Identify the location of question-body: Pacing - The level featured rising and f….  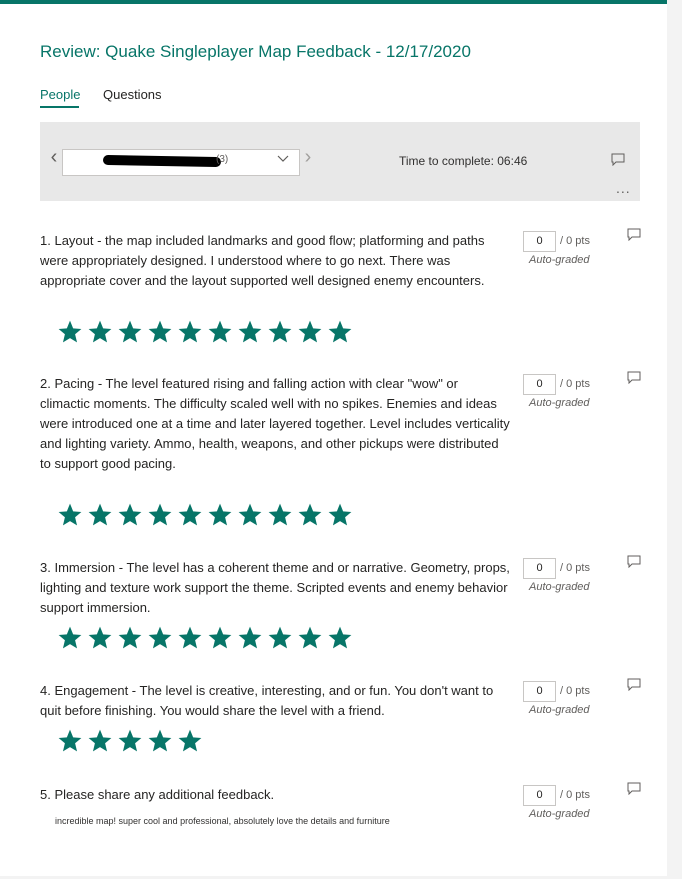
(275, 423).